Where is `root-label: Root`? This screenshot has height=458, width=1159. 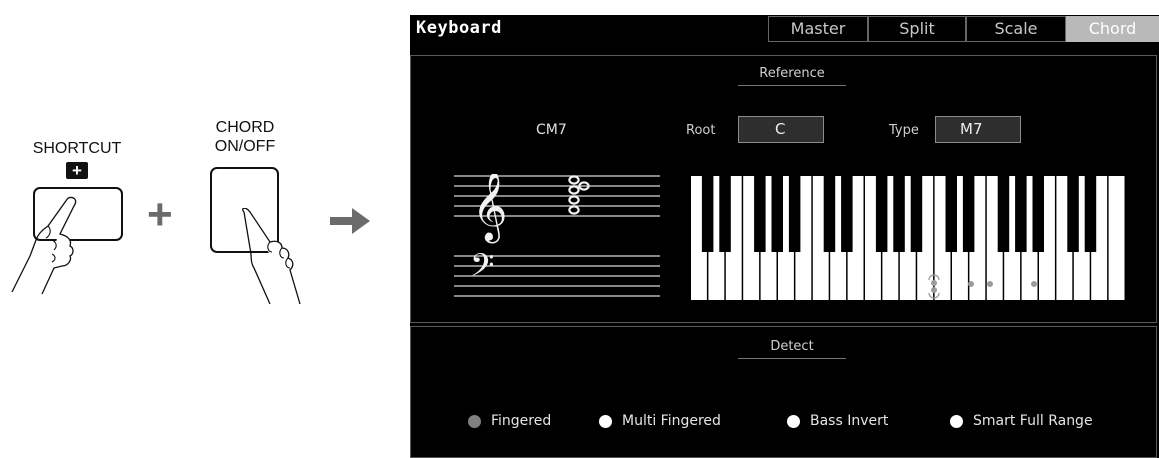 root-label: Root is located at coordinates (701, 130).